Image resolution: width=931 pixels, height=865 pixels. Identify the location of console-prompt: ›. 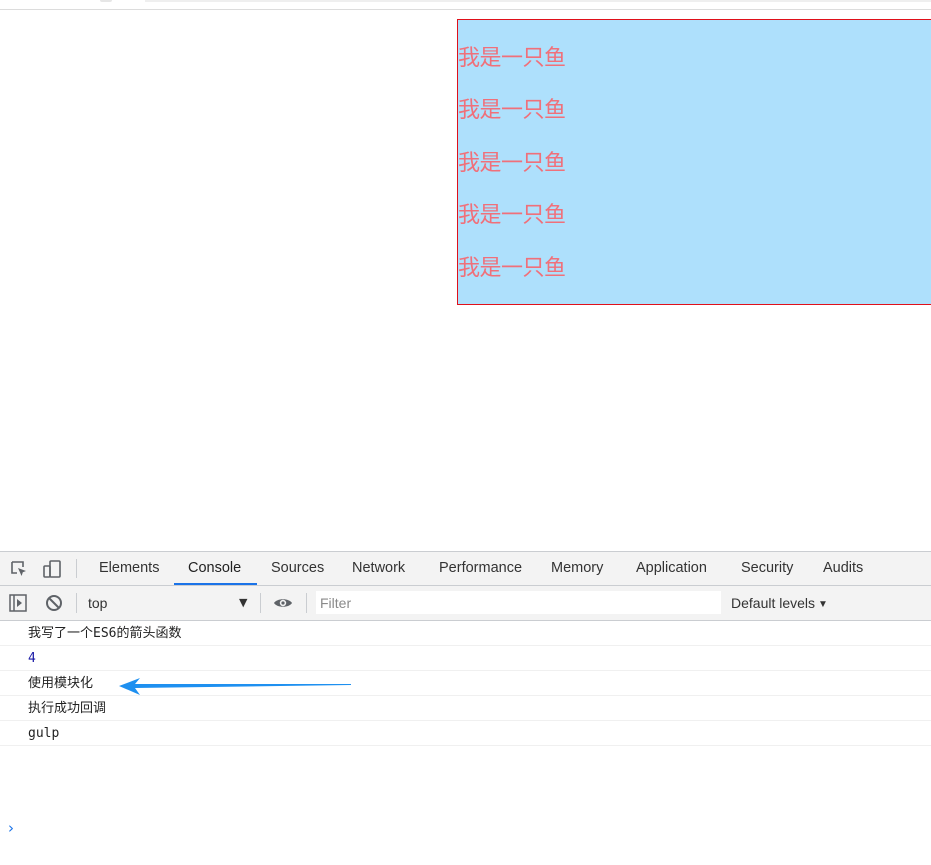
(11, 828).